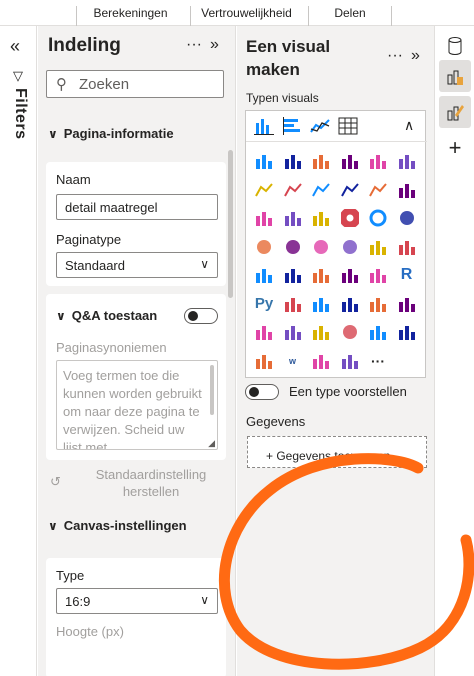  I want to click on format-visual-button, so click(455, 112).